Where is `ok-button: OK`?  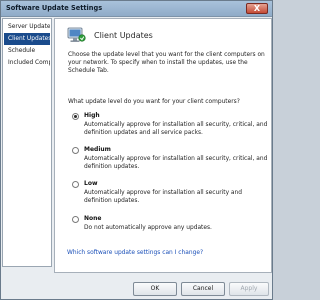
ok-button: OK is located at coordinates (155, 289).